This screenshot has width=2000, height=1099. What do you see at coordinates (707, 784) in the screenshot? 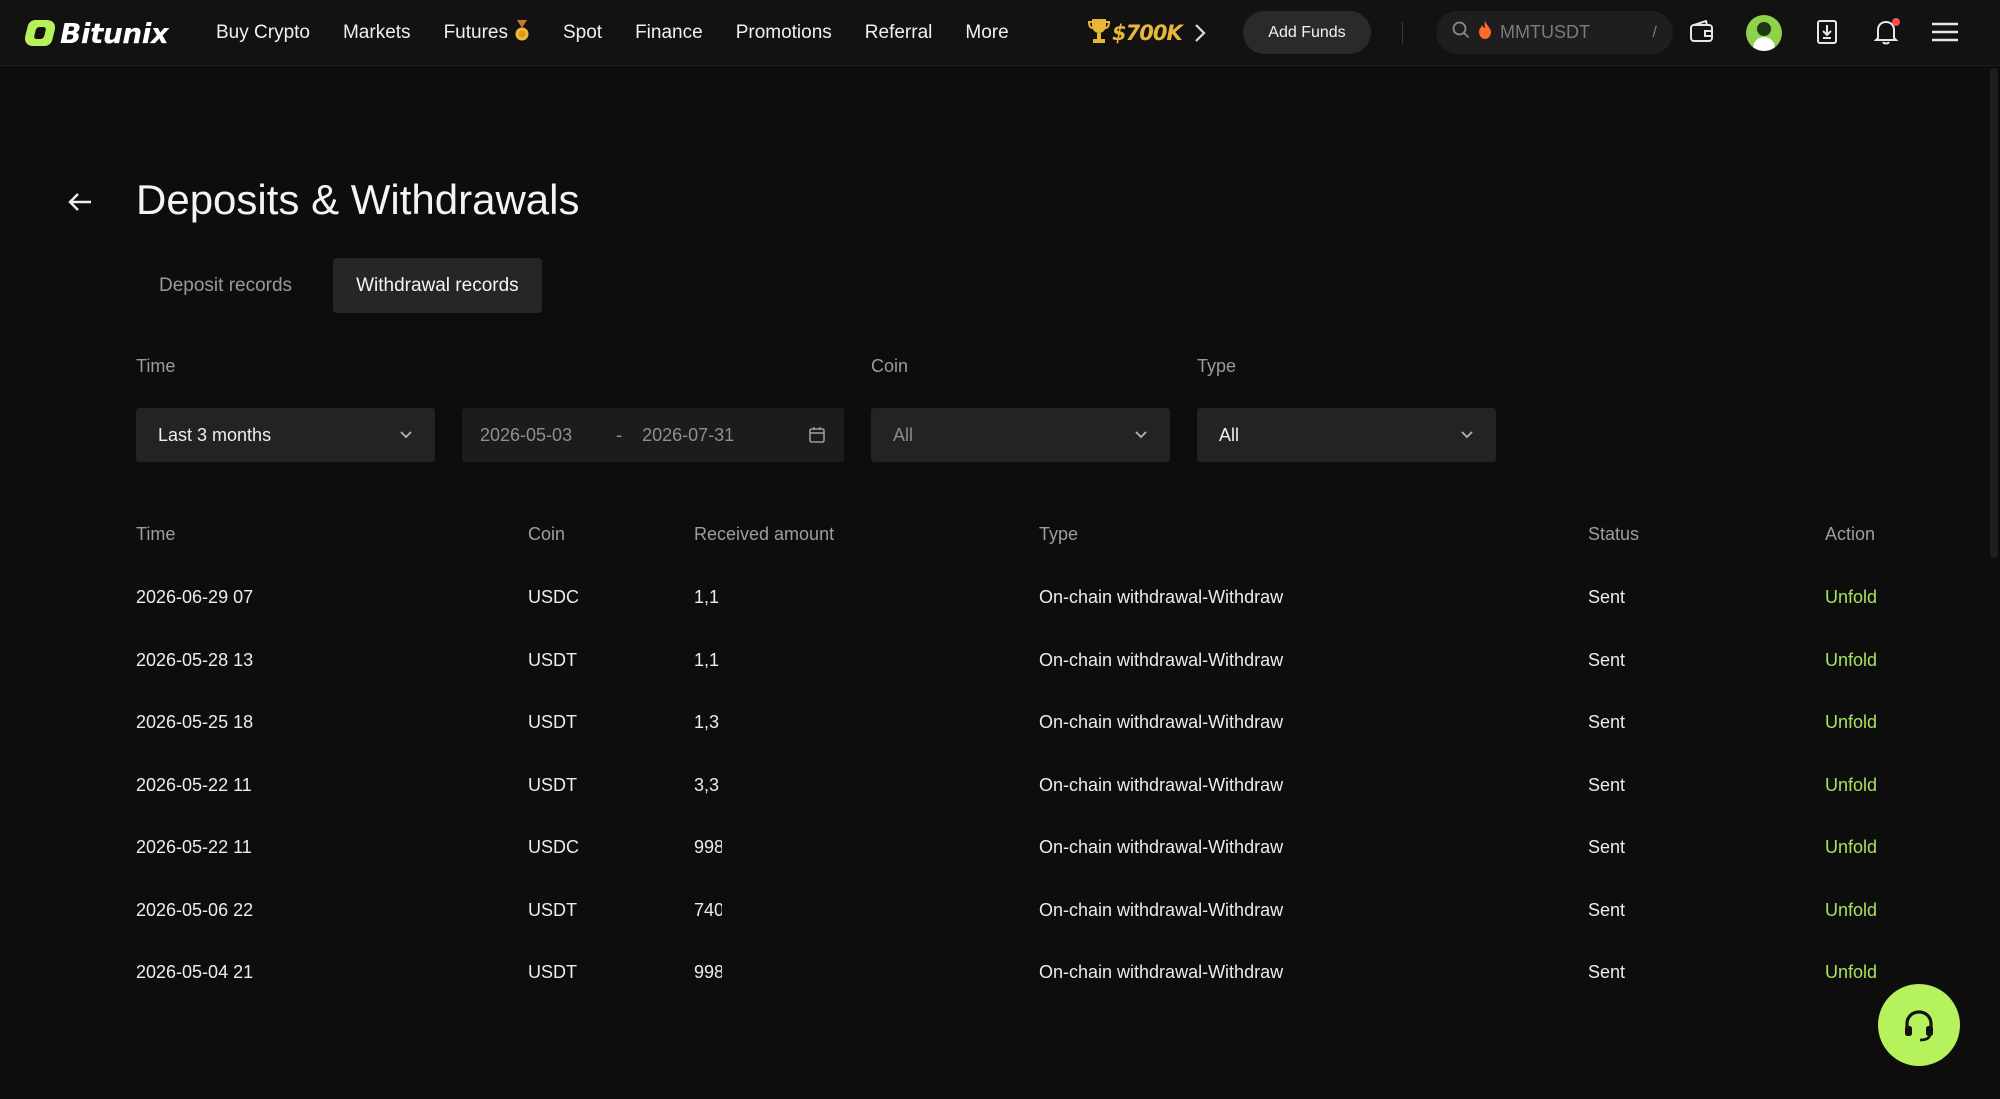
I see `cell-received-amount: 3,3` at bounding box center [707, 784].